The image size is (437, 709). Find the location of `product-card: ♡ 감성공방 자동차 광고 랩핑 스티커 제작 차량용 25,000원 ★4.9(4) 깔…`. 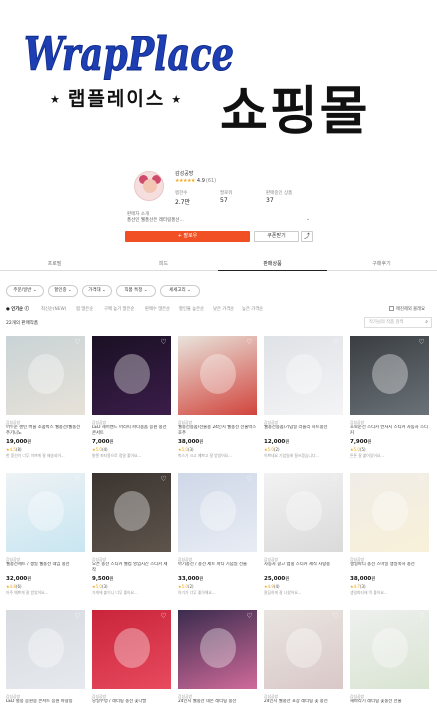

product-card: ♡ 감성공방 자동차 광고 랩핑 스티커 제작 차량용 25,000원 ★4.9(4) 깔… is located at coordinates (303, 538).